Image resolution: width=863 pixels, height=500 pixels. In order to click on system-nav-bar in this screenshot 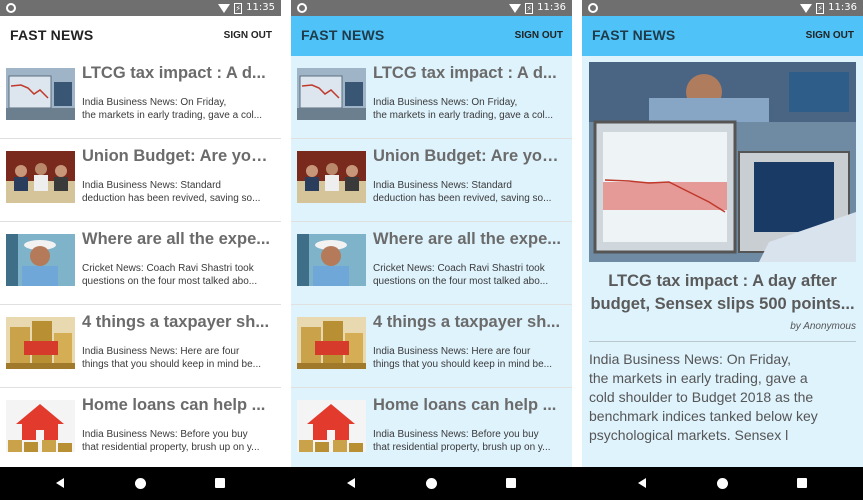, I will do `click(431, 483)`.